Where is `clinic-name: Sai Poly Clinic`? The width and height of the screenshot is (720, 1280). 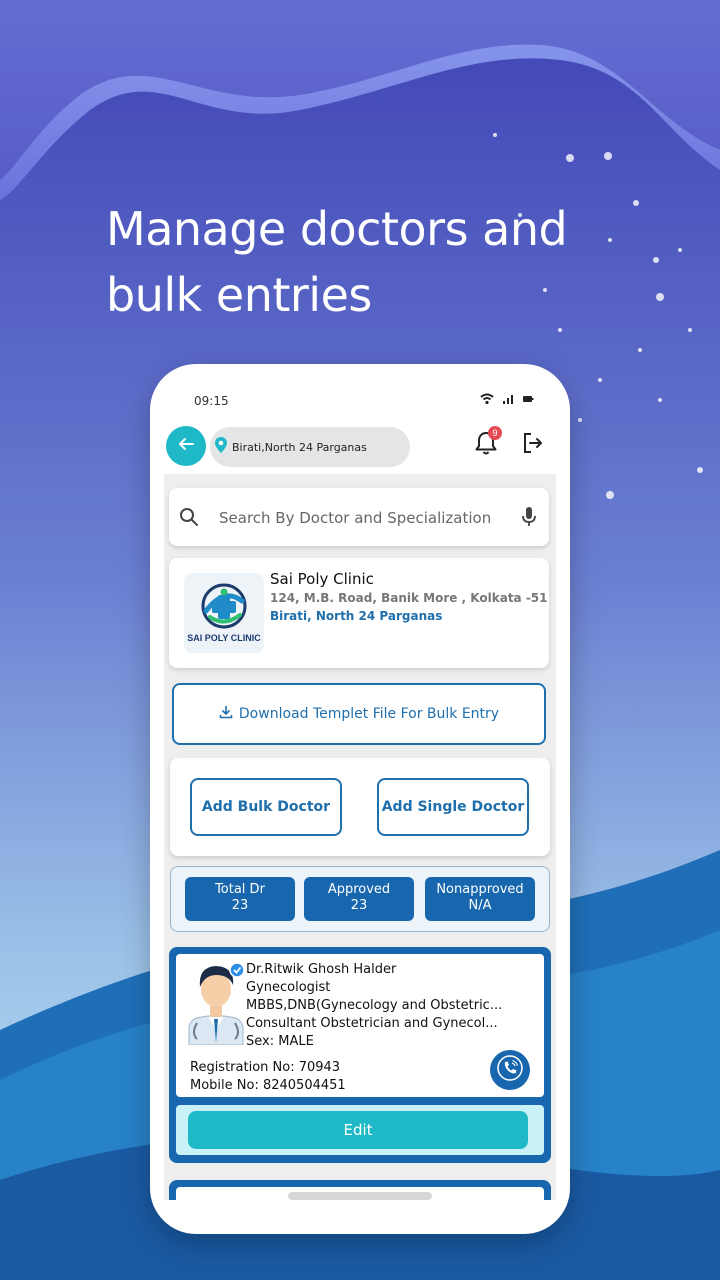
clinic-name: Sai Poly Clinic is located at coordinates (322, 579).